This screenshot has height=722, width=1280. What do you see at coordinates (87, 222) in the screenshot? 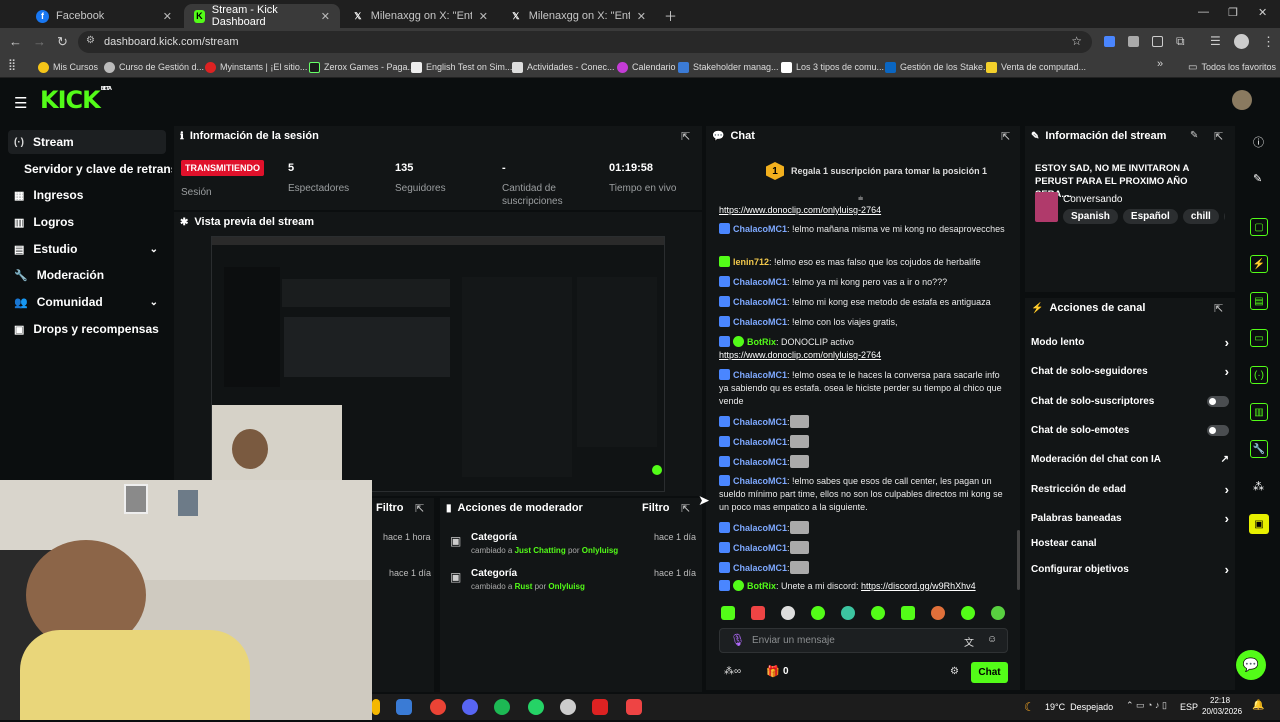
I see `sidebar-item-achievements: ▥ Logros` at bounding box center [87, 222].